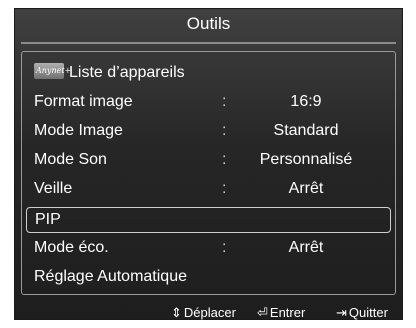 The image size is (416, 328). I want to click on menu-item-label: Format image, so click(83, 101).